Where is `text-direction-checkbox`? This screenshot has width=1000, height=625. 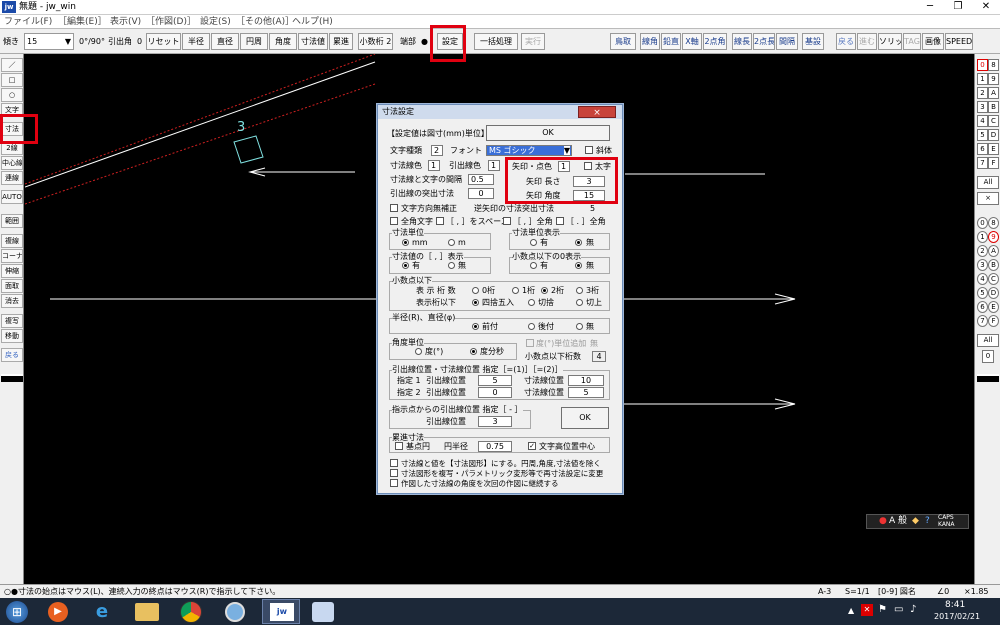 text-direction-checkbox is located at coordinates (394, 208).